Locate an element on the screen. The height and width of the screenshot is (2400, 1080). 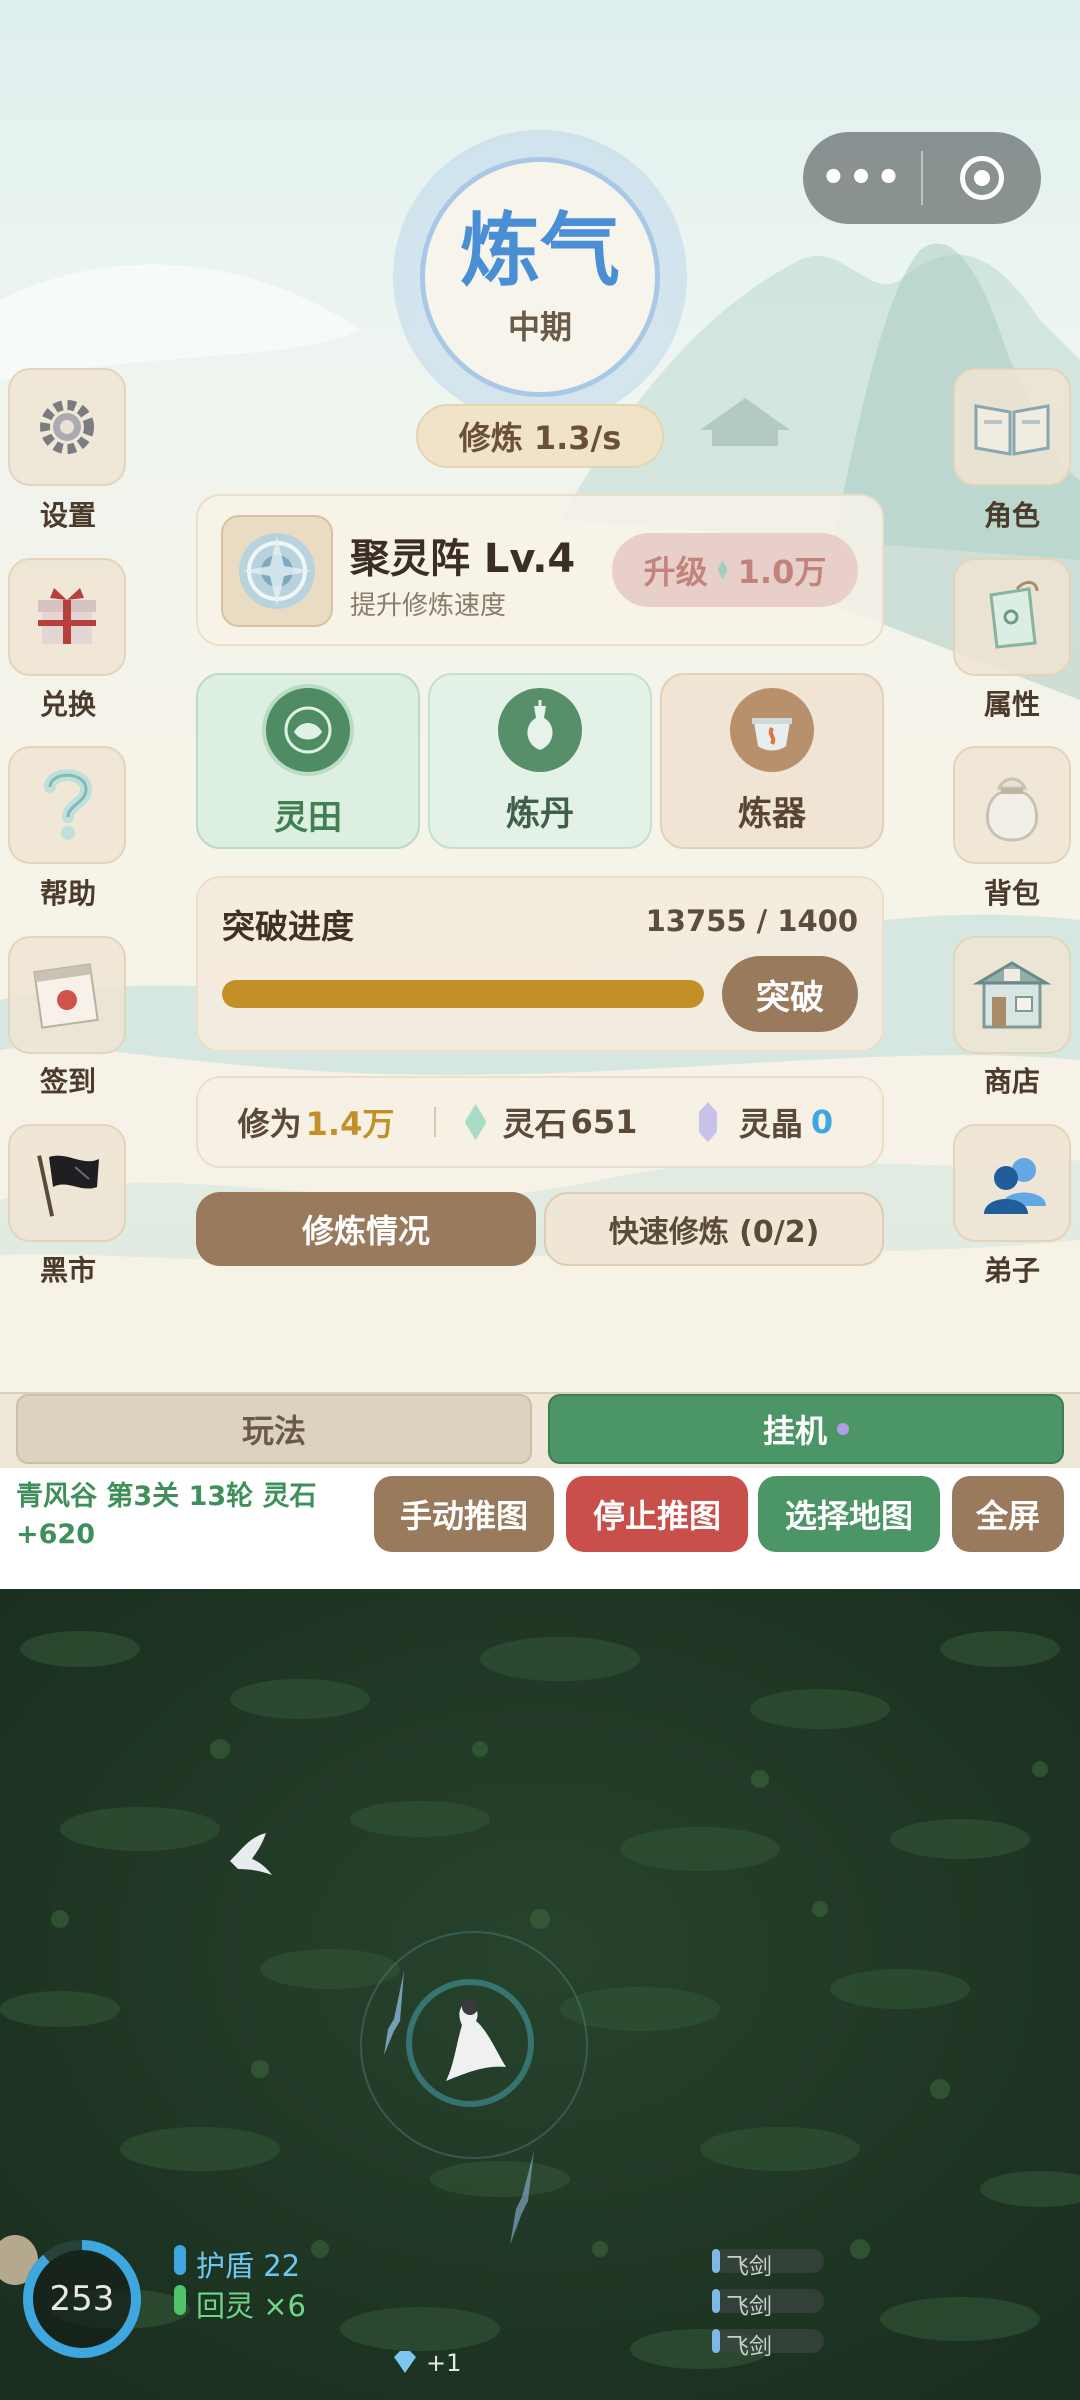
tile-spirit-field-label: 灵田 is located at coordinates (308, 817).